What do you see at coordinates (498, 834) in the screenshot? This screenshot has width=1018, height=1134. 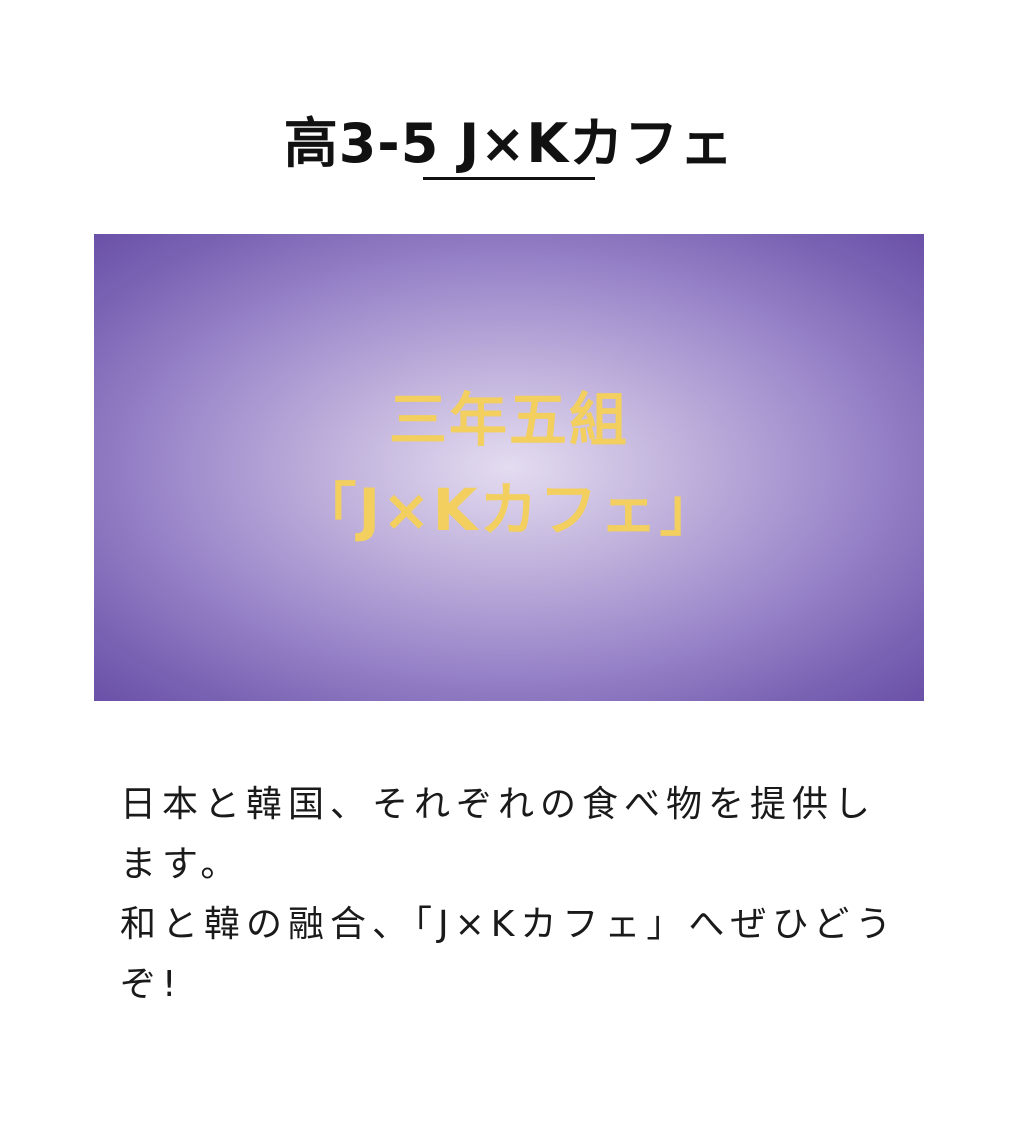 I see `description-paragraph-1: 日本と韓国、それぞれの食べ物を提供します。` at bounding box center [498, 834].